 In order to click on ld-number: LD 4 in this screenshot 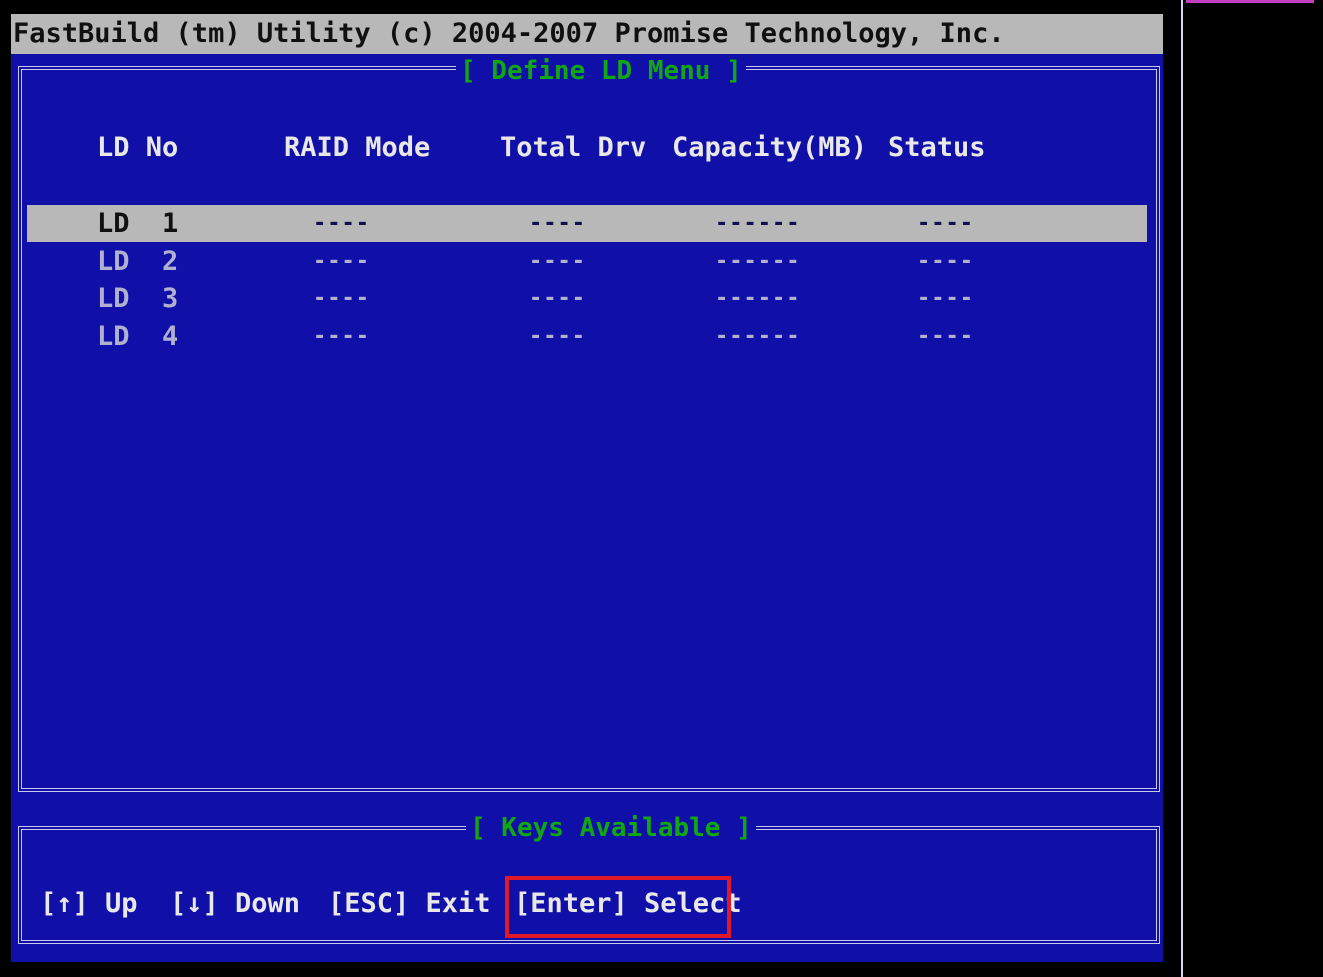, I will do `click(138, 336)`.